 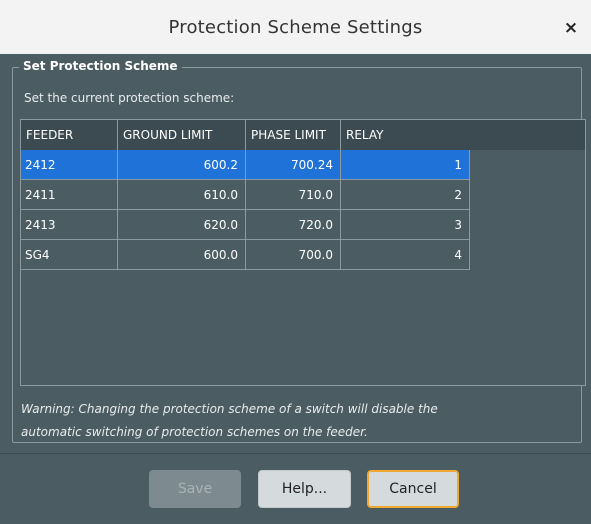 I want to click on cell-ground-limit: 600.2, so click(x=182, y=165).